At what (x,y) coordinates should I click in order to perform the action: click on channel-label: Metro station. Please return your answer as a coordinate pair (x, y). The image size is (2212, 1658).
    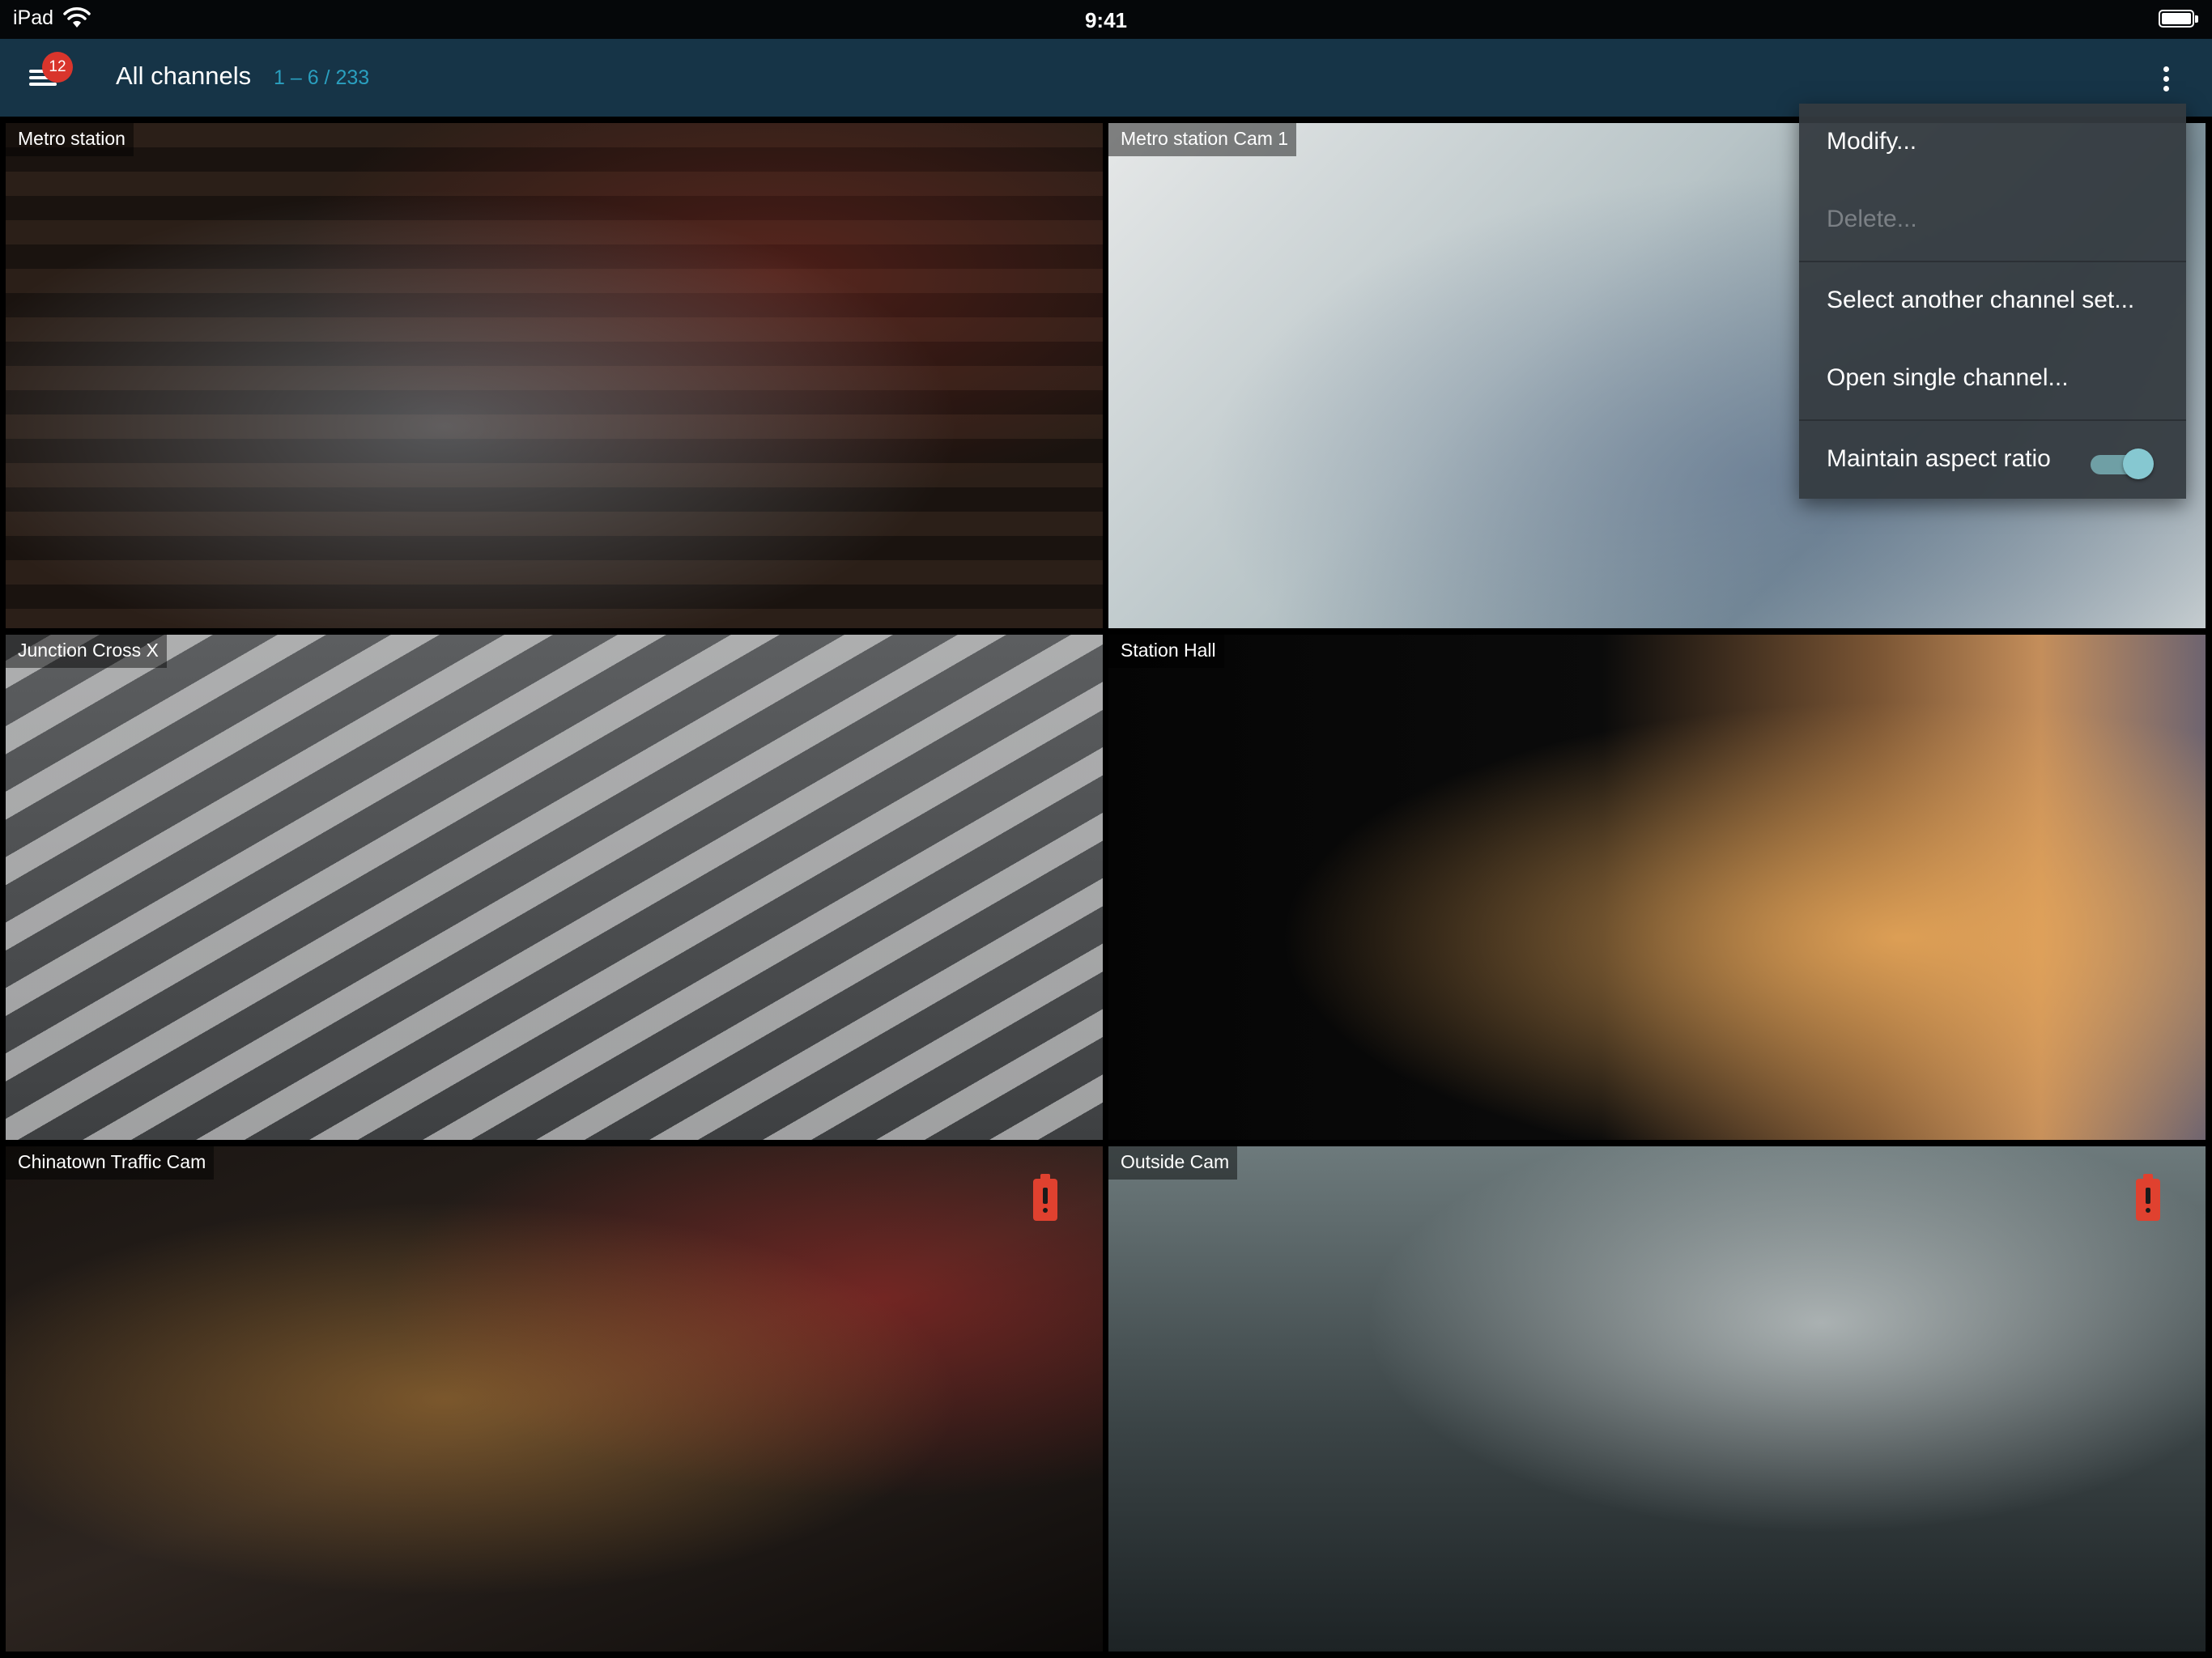
    Looking at the image, I should click on (70, 139).